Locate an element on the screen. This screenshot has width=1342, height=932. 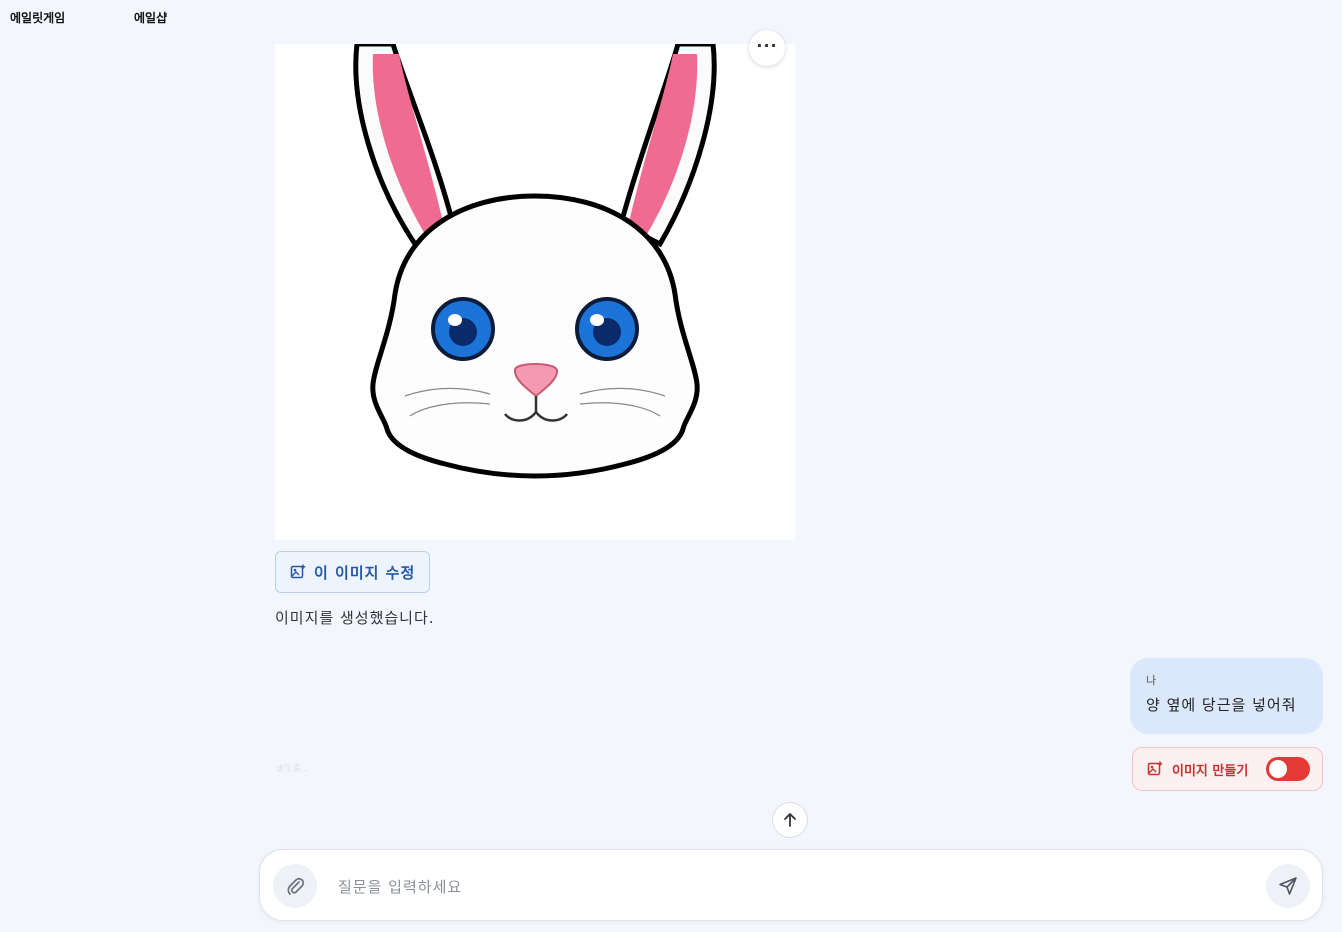
image-toggle-label: 이미지 만들기 is located at coordinates (1210, 771).